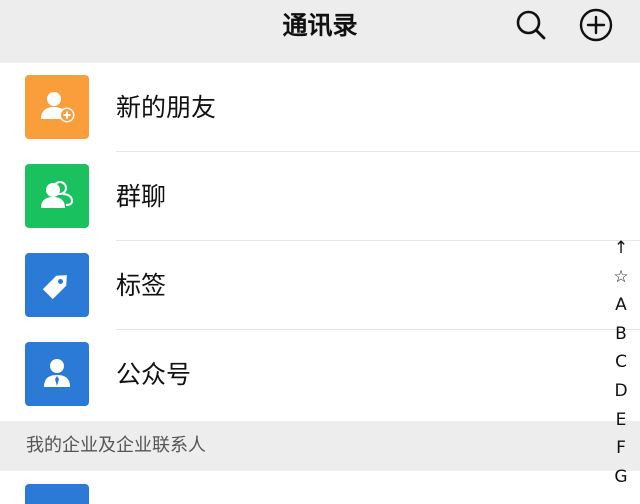  I want to click on list-item-label: 公众号, so click(154, 374).